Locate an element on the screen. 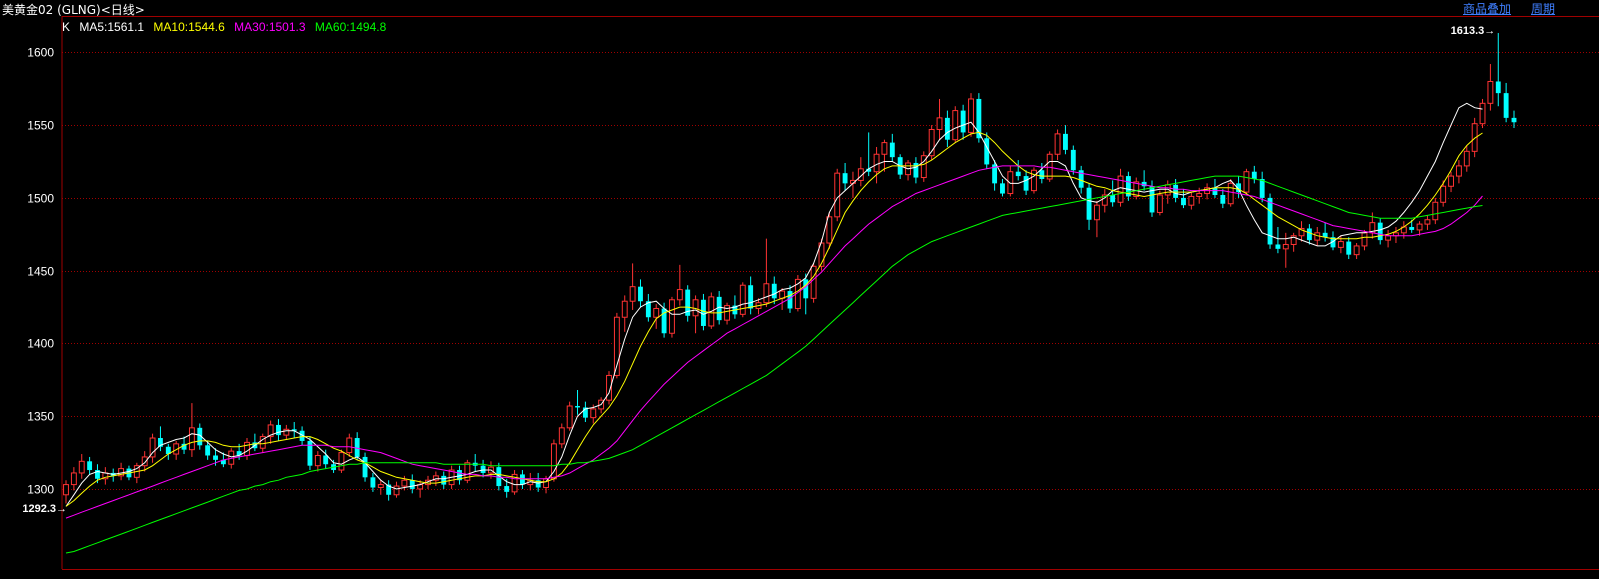 This screenshot has width=1599, height=579. y-tick-label: 1500 is located at coordinates (40, 199).